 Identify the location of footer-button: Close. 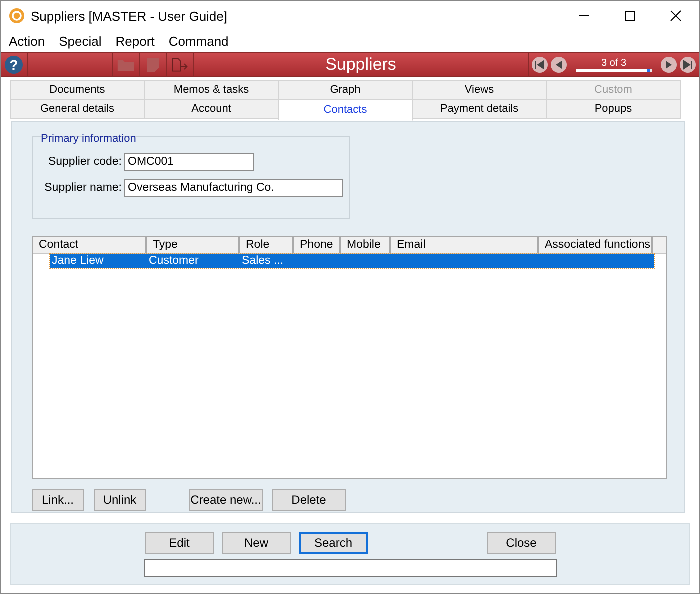
(521, 543).